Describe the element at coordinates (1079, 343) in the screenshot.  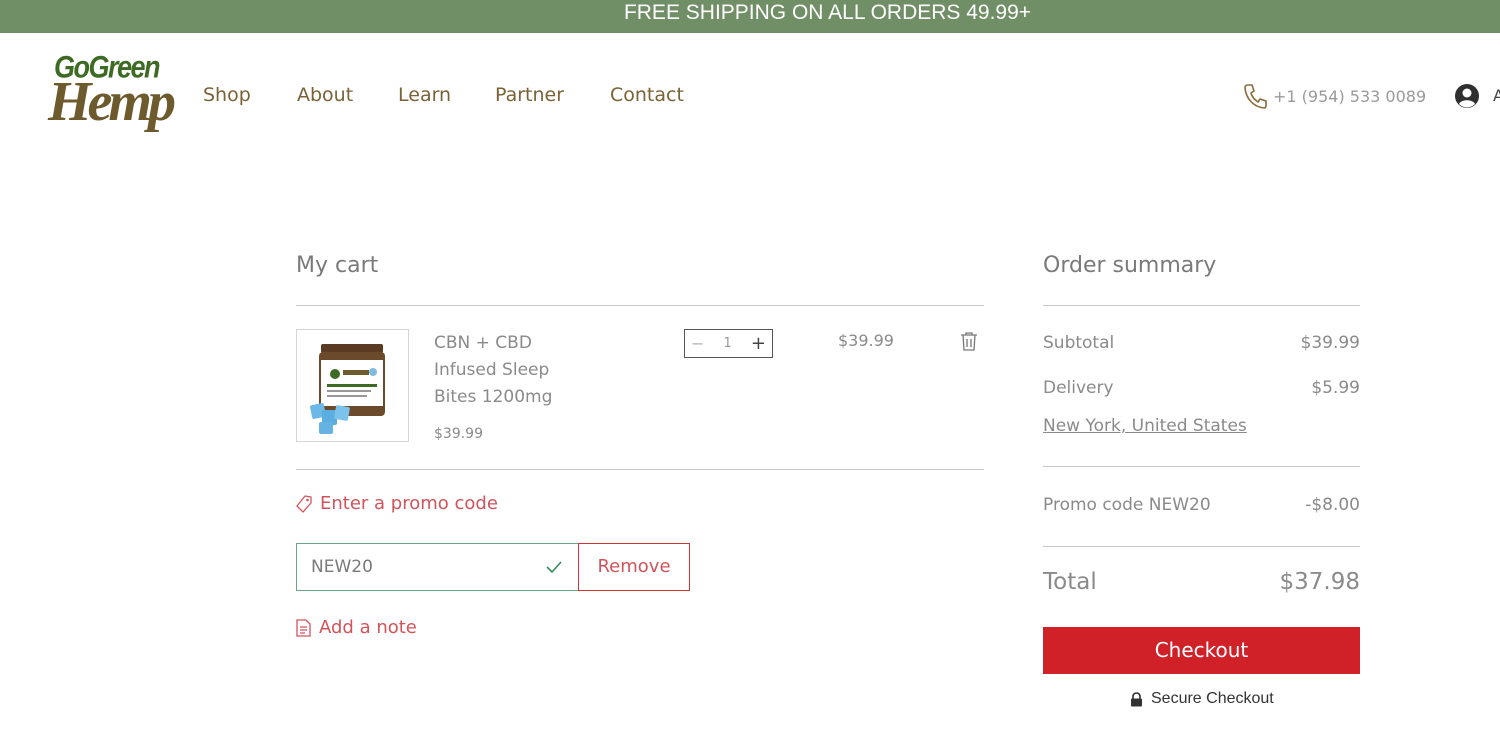
I see `subtotal-label: Subtotal` at that location.